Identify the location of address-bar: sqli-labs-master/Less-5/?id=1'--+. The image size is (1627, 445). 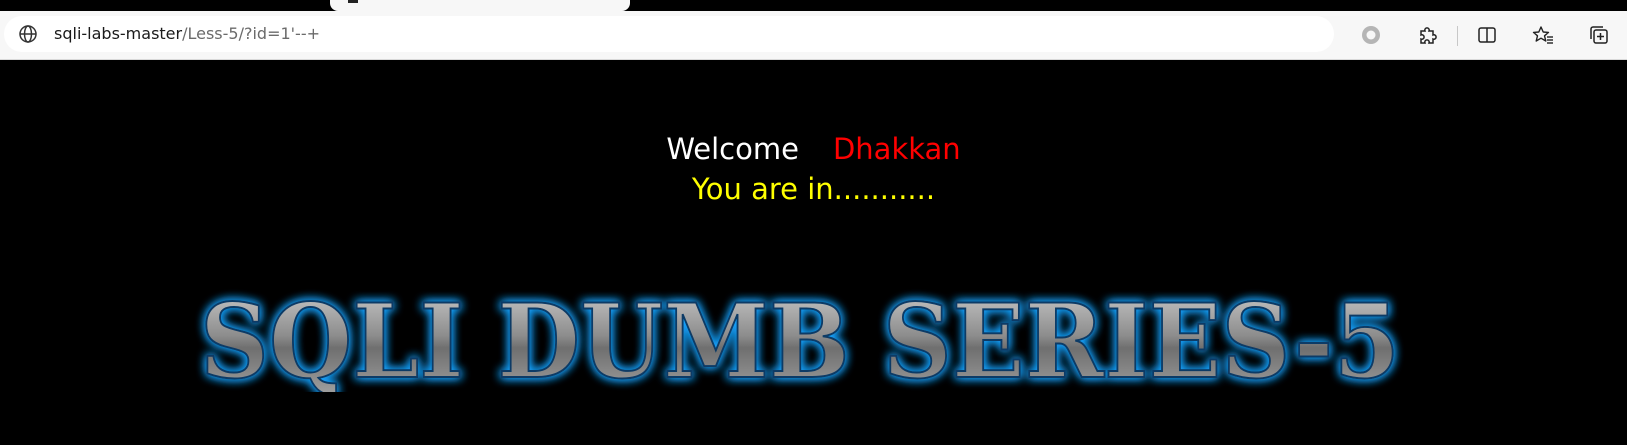
(669, 34).